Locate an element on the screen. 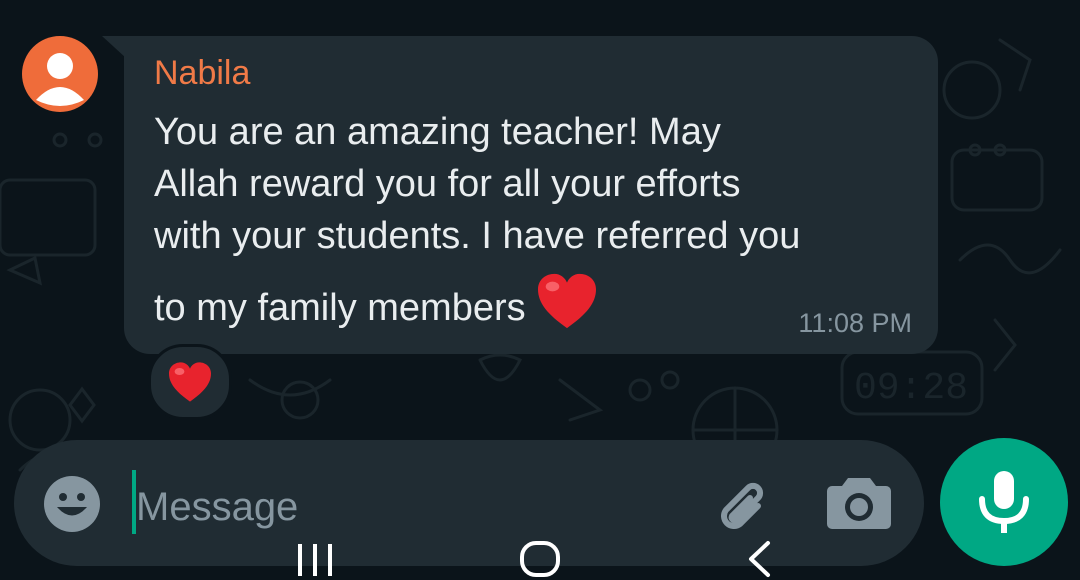 This screenshot has width=1080, height=580. sender-name: Nabila is located at coordinates (202, 73).